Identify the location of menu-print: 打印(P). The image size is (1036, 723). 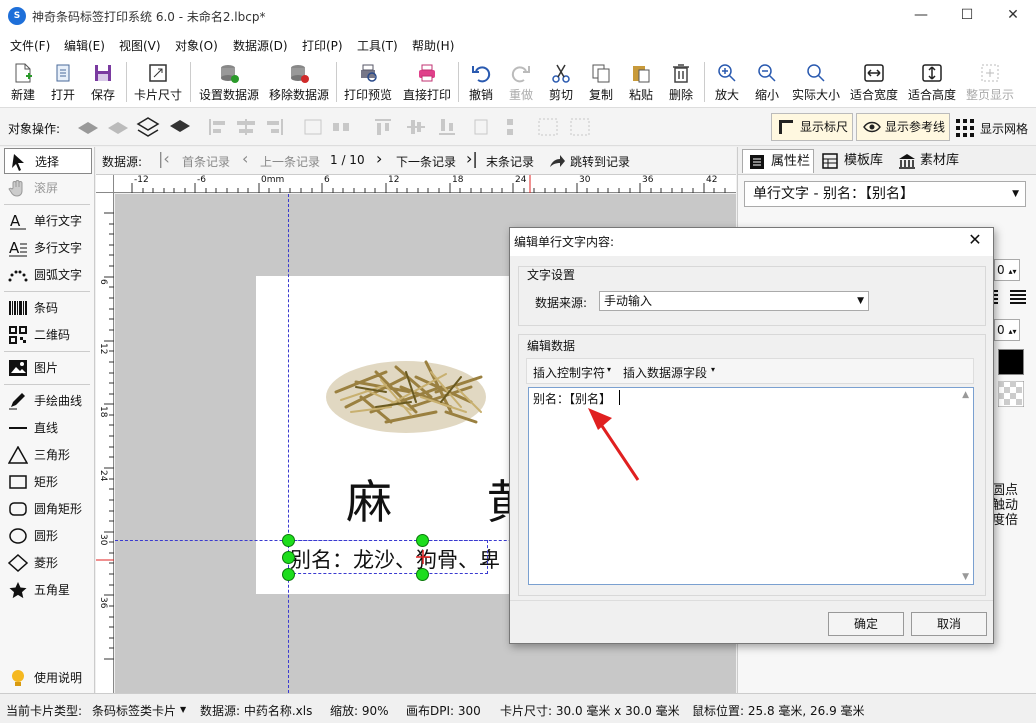
(322, 45).